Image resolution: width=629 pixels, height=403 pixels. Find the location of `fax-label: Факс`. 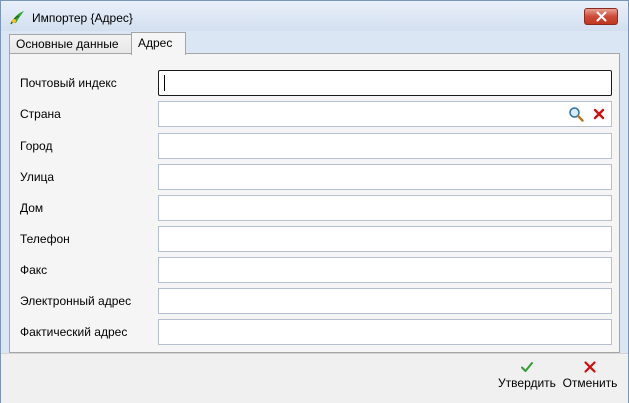

fax-label: Факс is located at coordinates (34, 270).